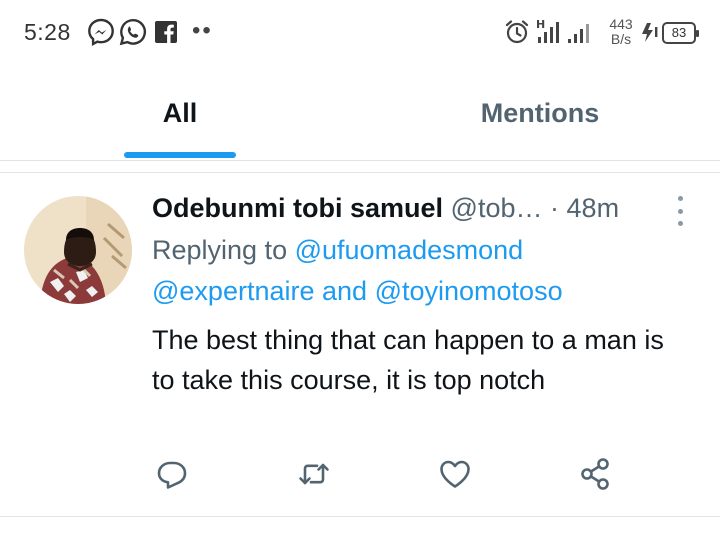 The height and width of the screenshot is (540, 720). Describe the element at coordinates (47, 32) in the screenshot. I see `status-time: 5:28` at that location.